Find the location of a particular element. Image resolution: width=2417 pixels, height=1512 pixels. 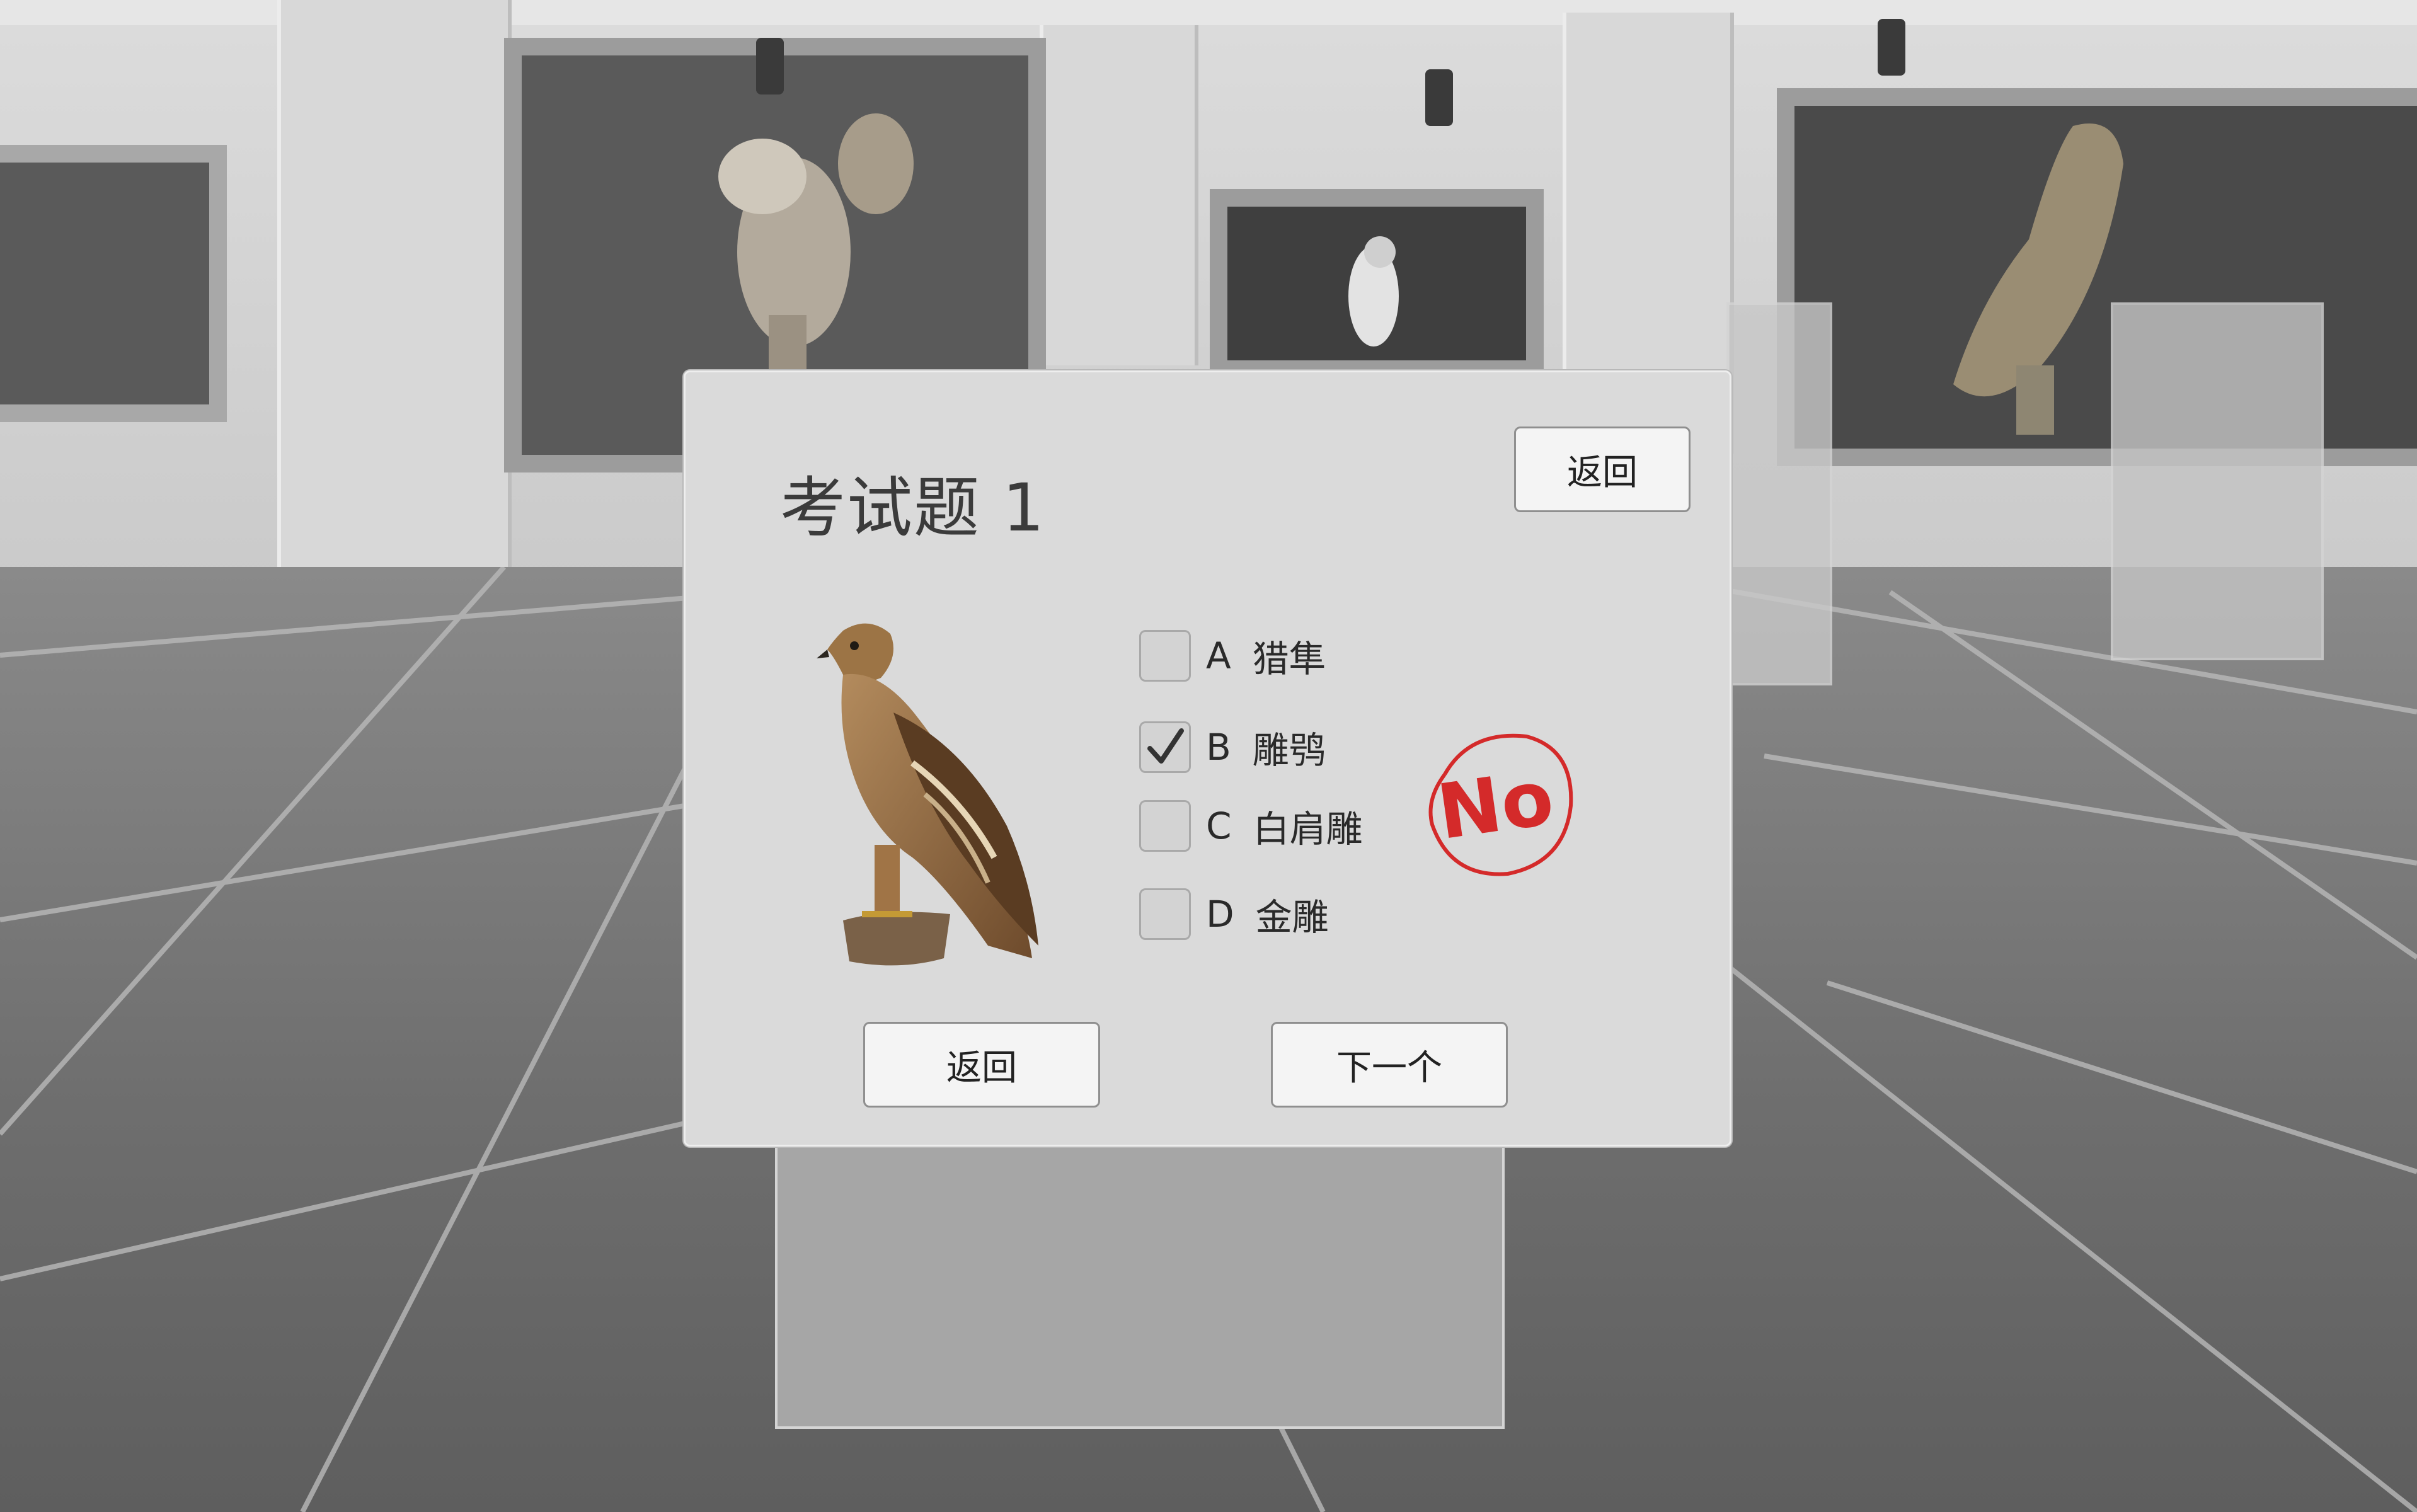

quiz-title: 考试题 1 is located at coordinates (913, 507).